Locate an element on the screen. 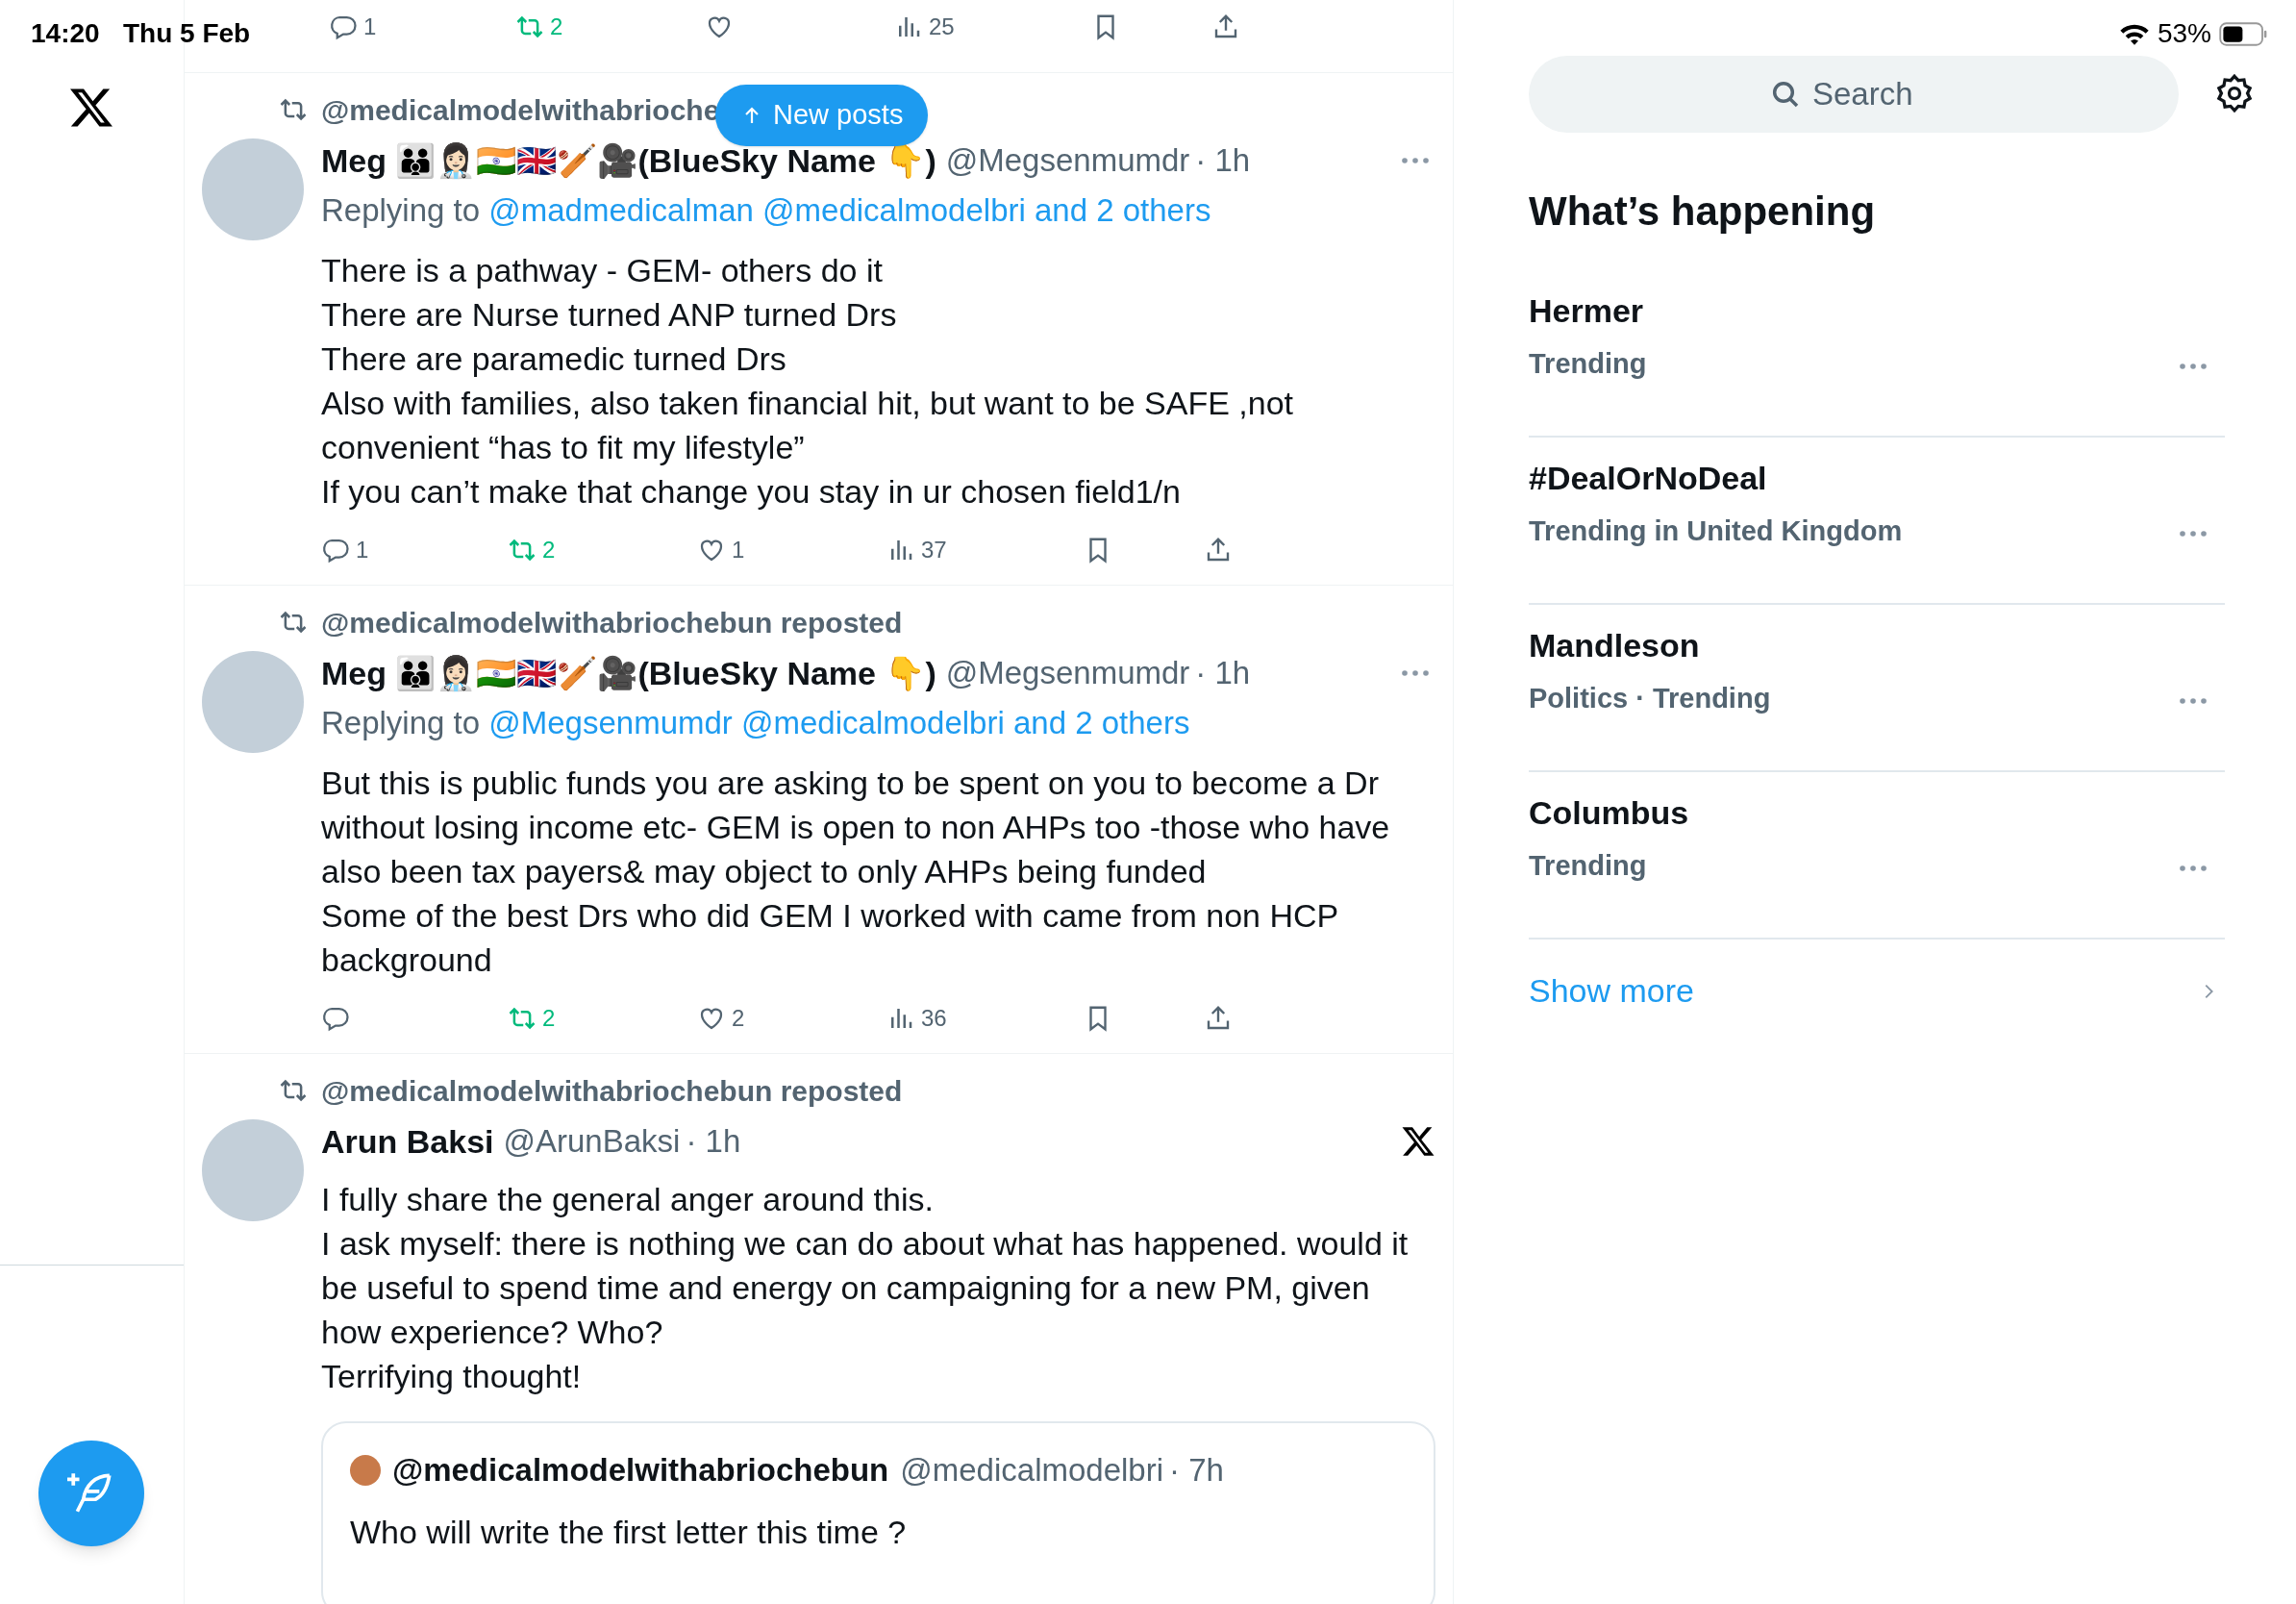  search-icon is located at coordinates (1785, 94).